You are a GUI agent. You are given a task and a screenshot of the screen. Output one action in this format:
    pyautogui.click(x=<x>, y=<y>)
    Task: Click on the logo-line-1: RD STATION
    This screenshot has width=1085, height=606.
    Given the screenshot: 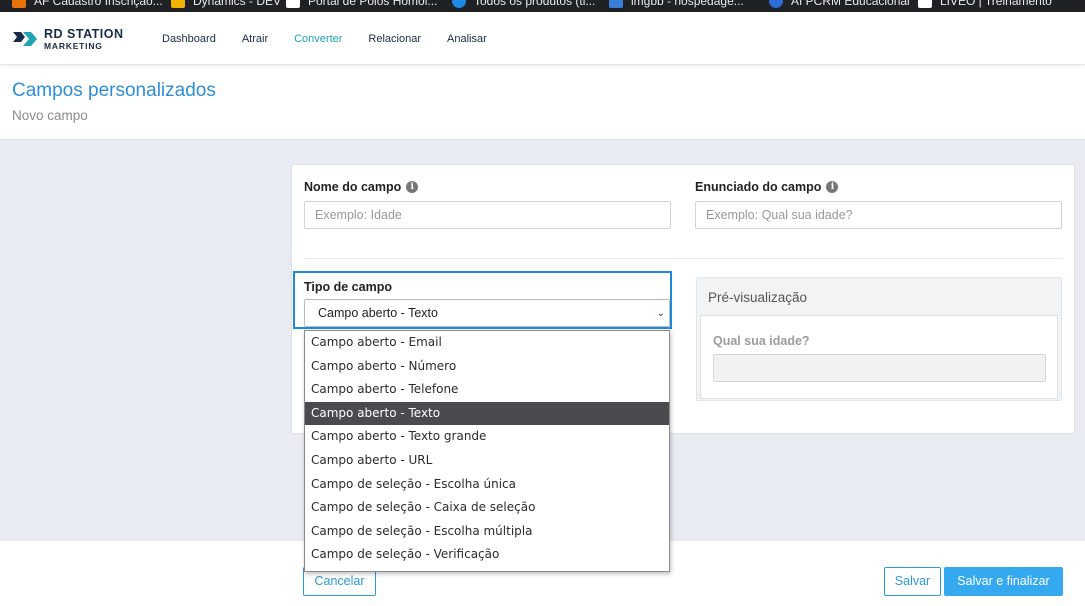 What is the action you would take?
    pyautogui.click(x=84, y=34)
    